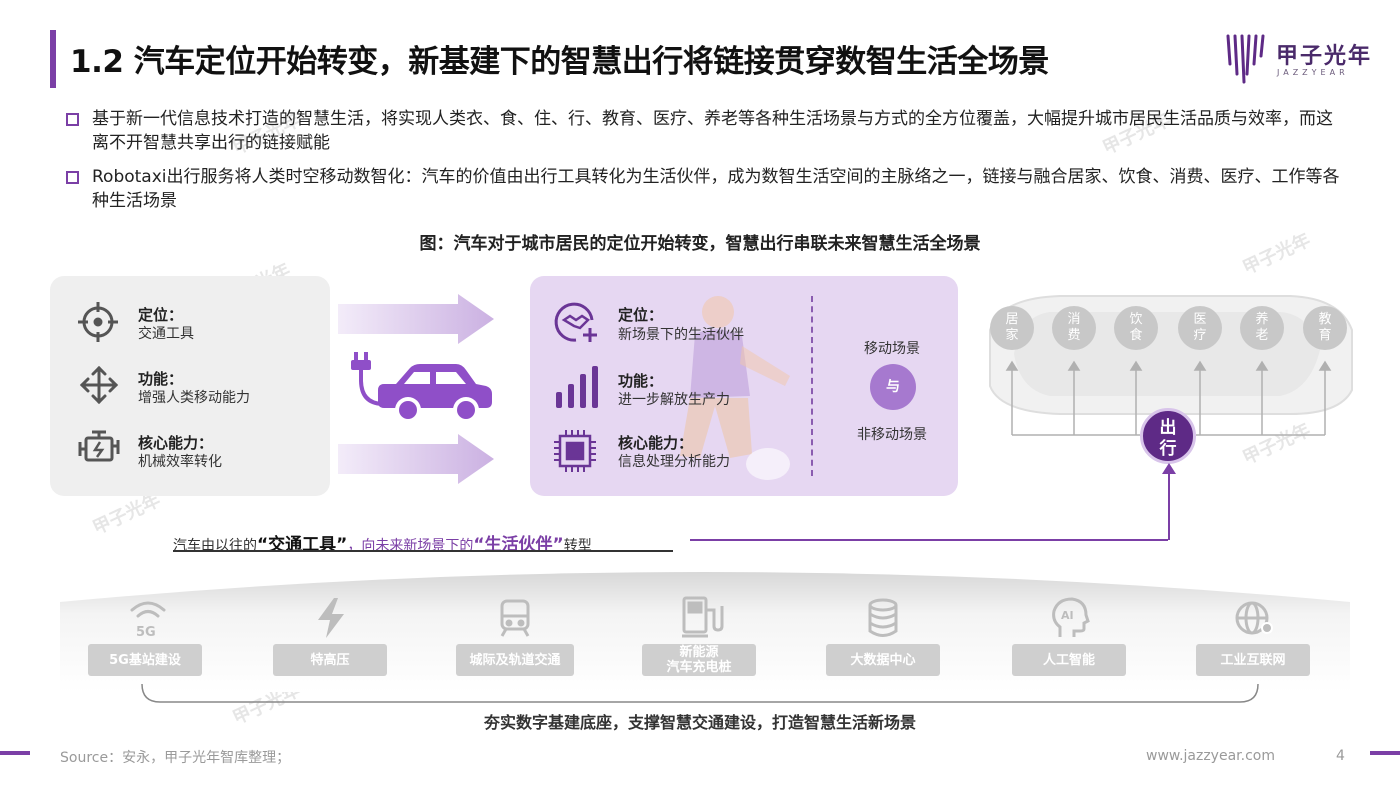 The image size is (1400, 788). What do you see at coordinates (929, 540) in the screenshot?
I see `transition-connector-line` at bounding box center [929, 540].